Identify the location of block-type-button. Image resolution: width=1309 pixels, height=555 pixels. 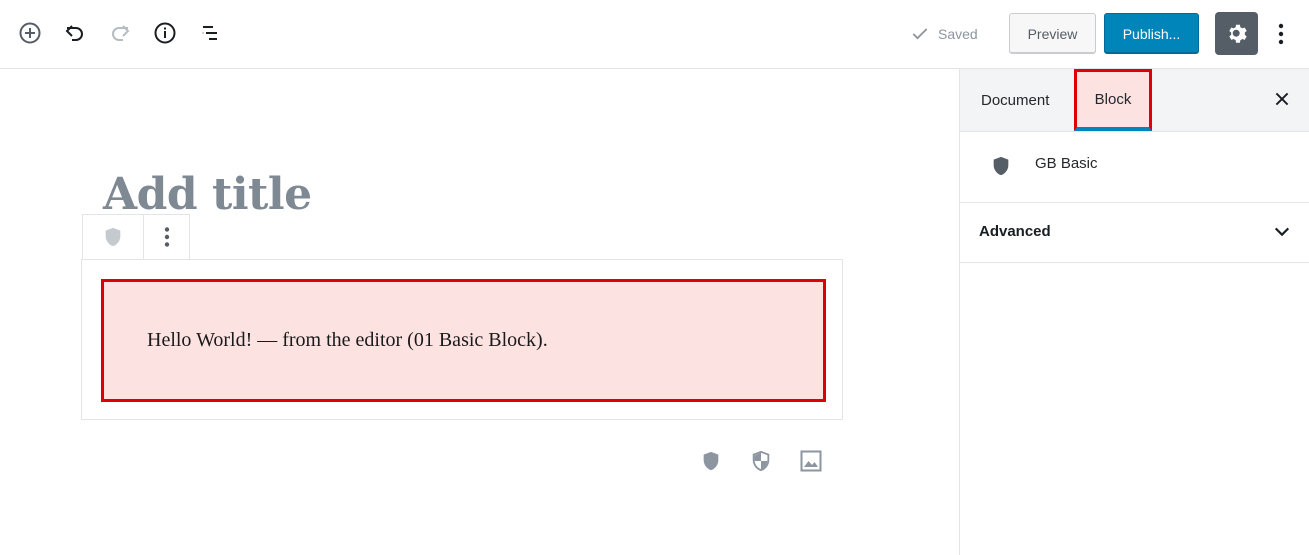
(113, 237).